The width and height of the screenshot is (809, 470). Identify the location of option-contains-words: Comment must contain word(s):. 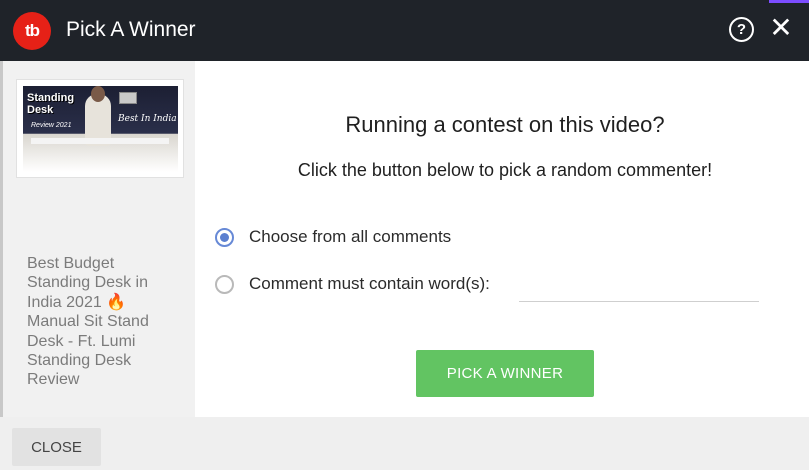
(352, 284).